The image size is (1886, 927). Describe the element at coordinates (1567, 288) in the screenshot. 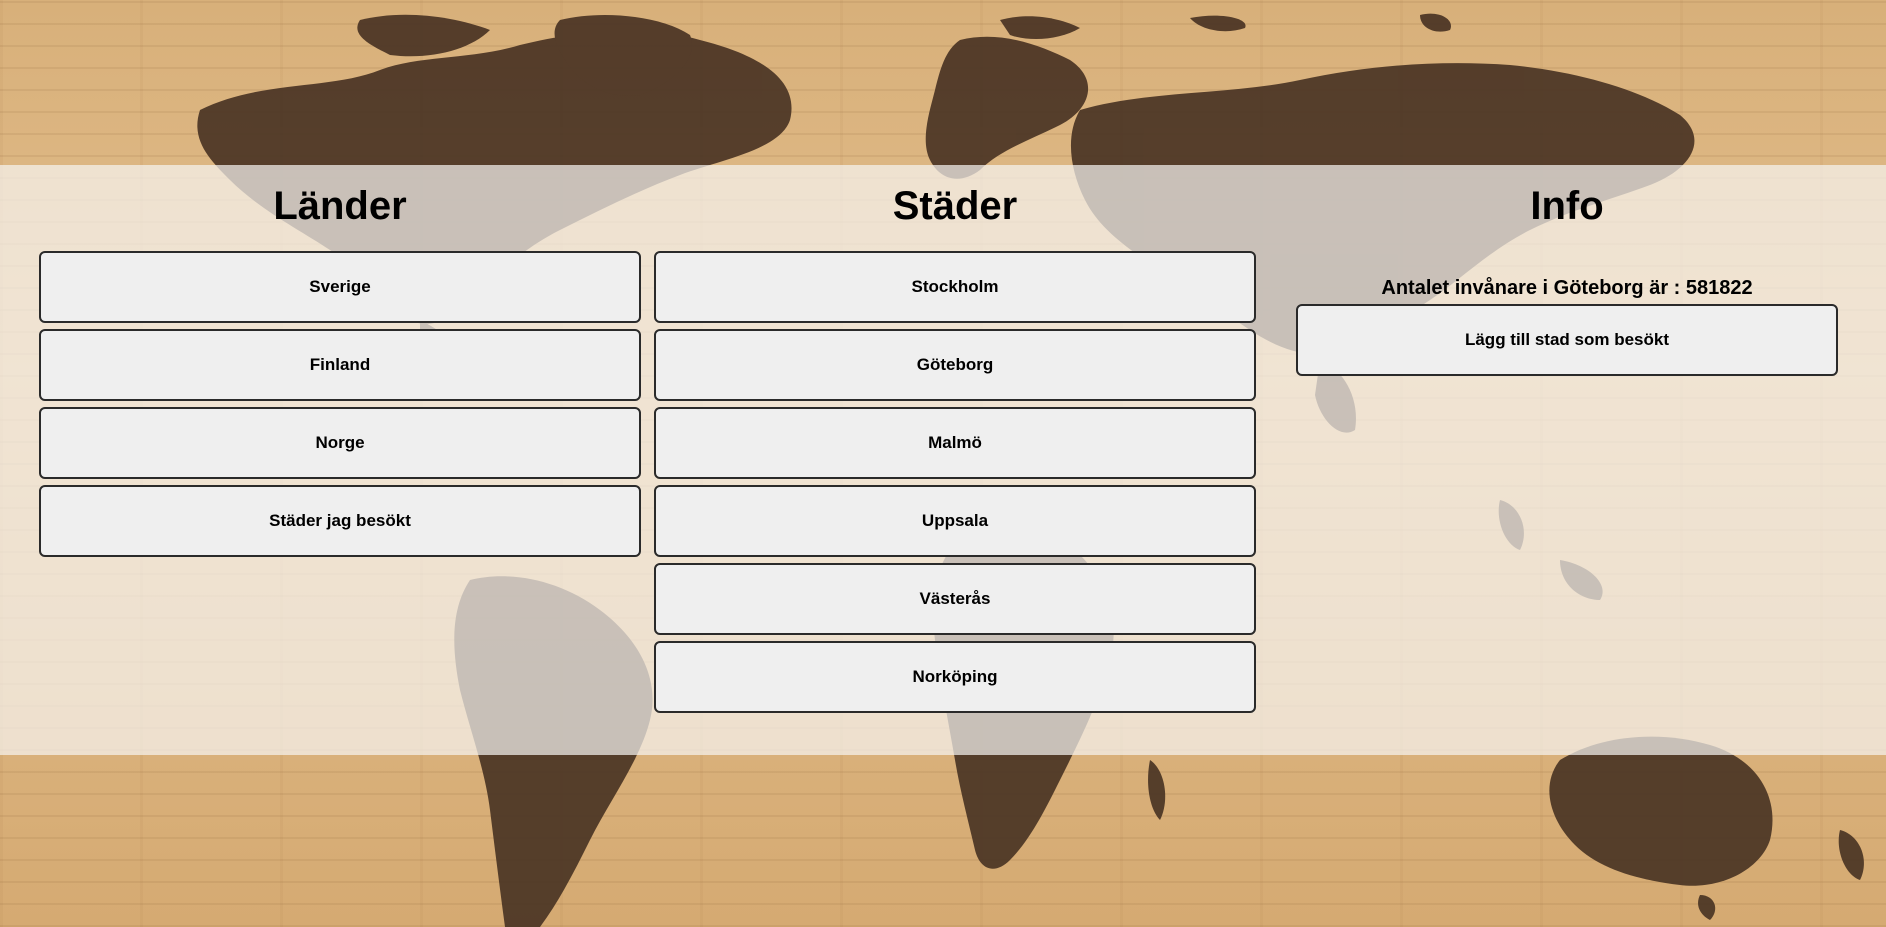

I see `population-text: Antalet invånare i Göteborg är : 581822` at that location.